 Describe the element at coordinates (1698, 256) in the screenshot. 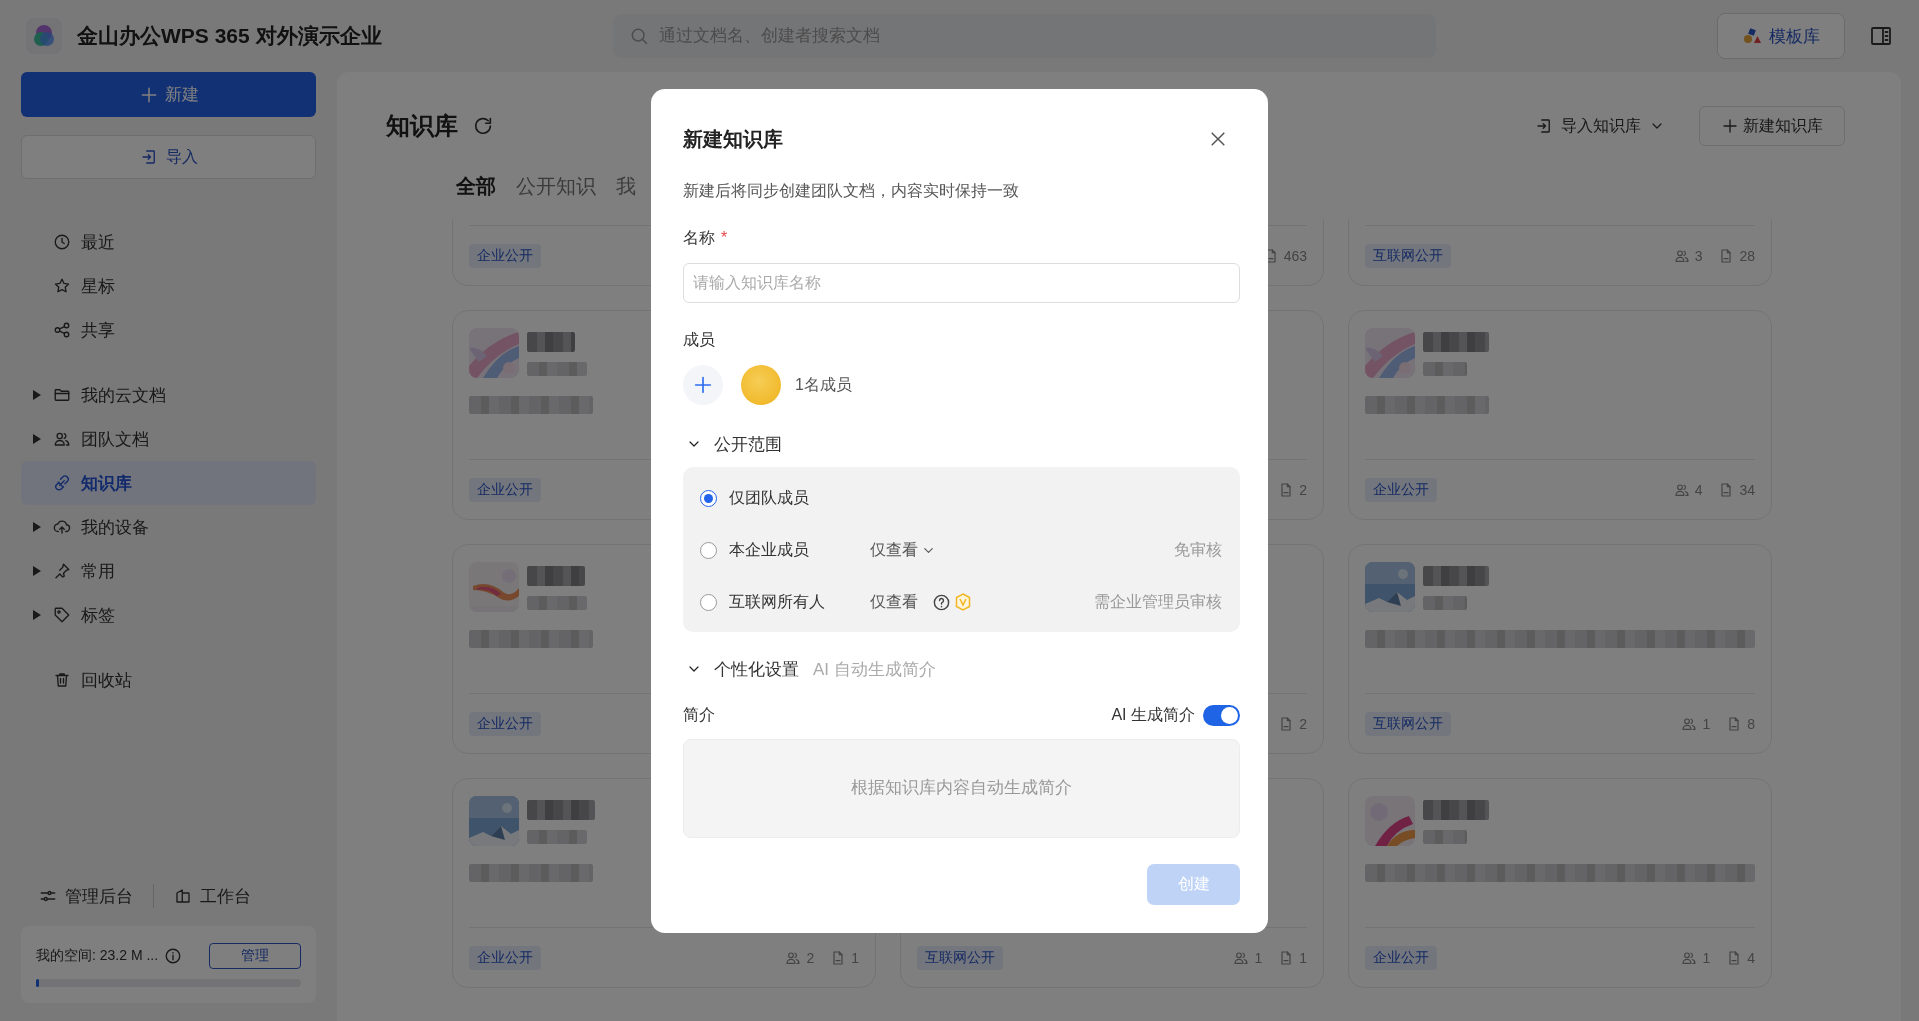

I see `member-count: 3` at that location.